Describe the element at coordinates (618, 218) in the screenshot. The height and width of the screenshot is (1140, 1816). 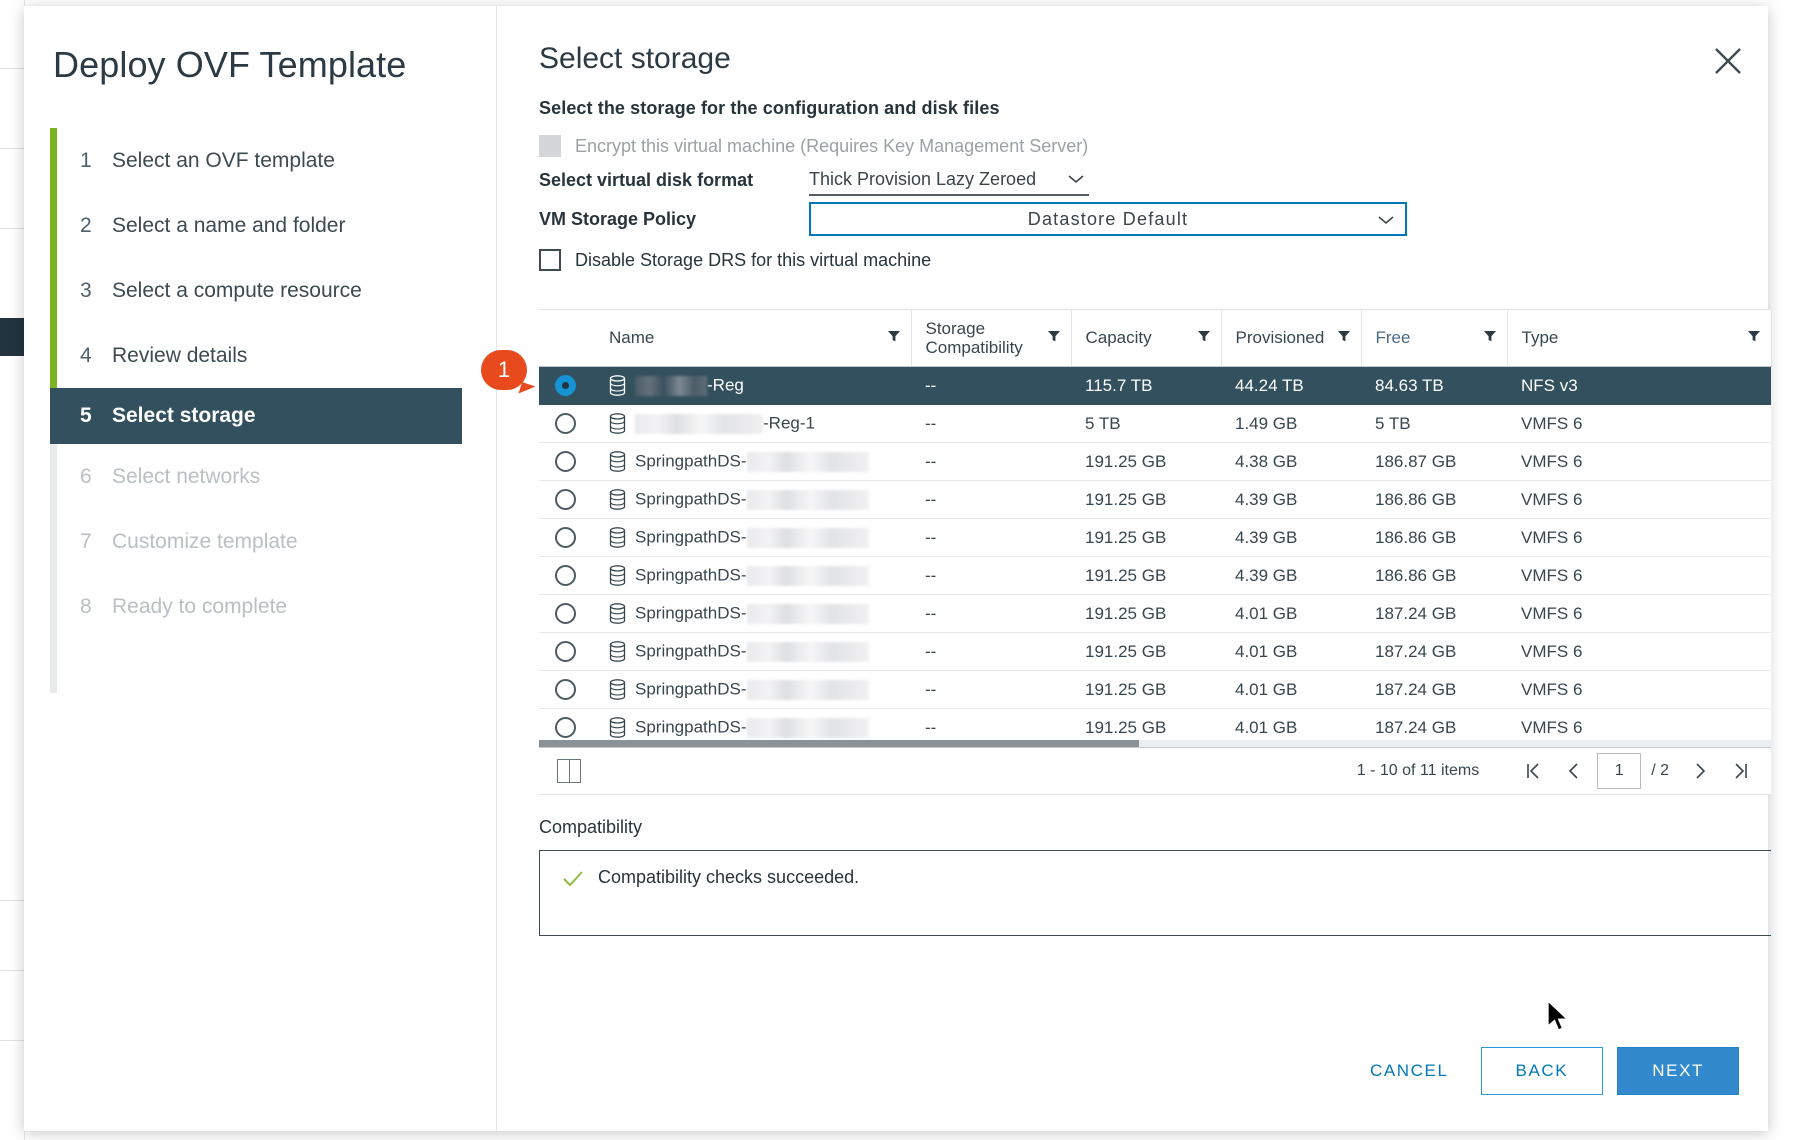
I see `storage-policy-label: VM Storage Policy` at that location.